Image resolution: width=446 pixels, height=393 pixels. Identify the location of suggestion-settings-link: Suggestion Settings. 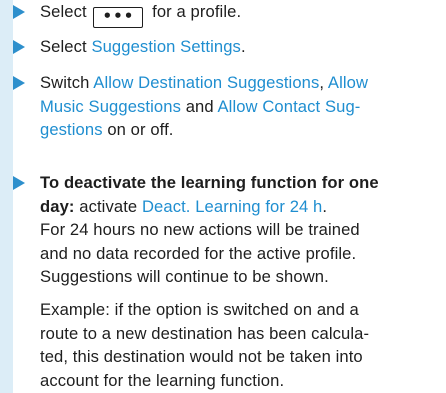
(166, 46).